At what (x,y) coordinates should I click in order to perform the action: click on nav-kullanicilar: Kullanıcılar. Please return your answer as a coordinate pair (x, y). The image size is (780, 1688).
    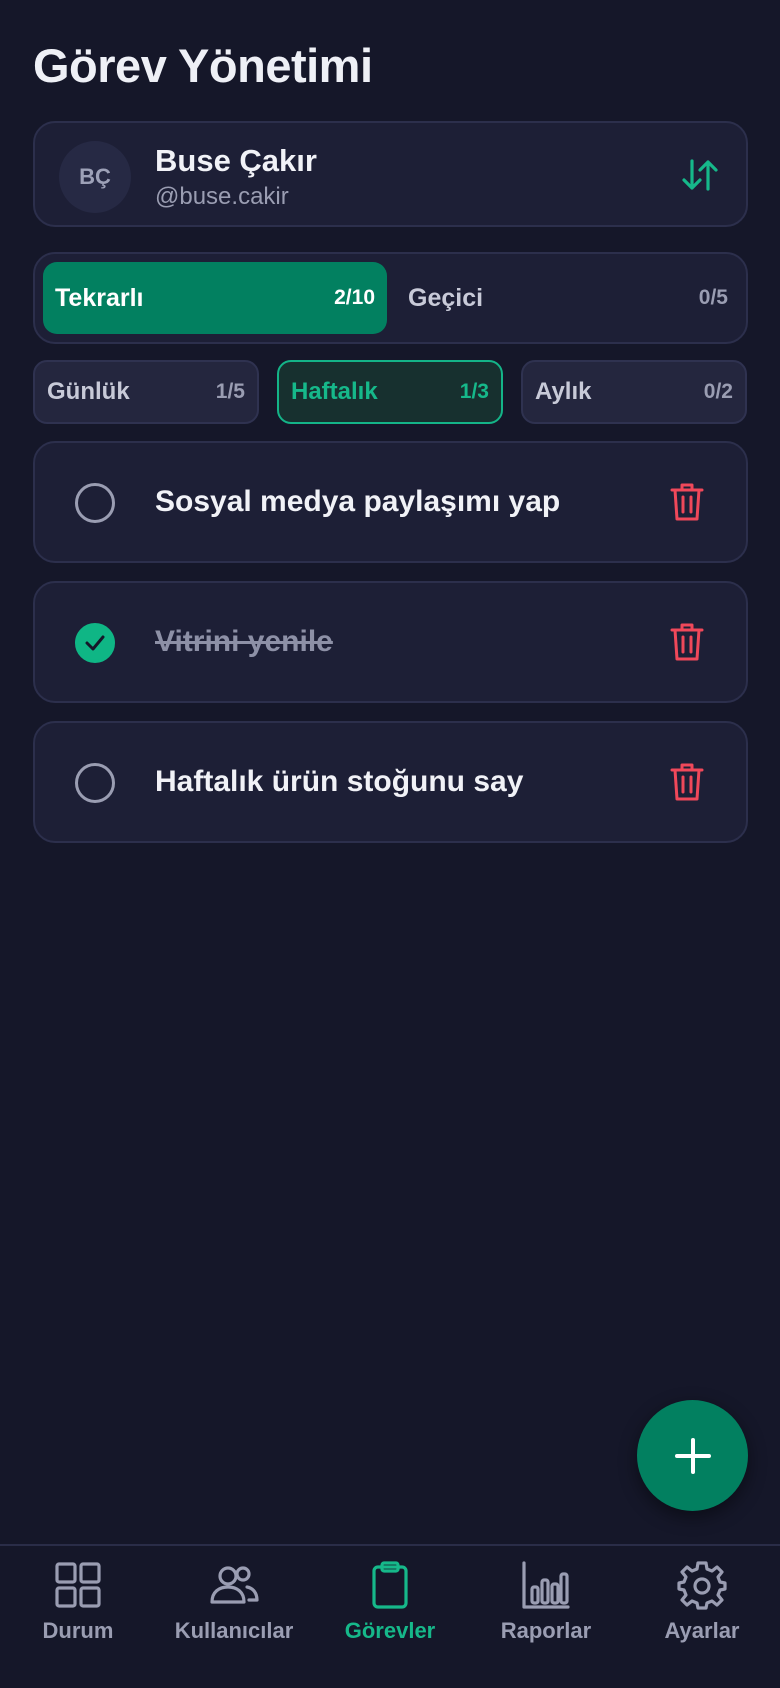
    Looking at the image, I should click on (234, 1610).